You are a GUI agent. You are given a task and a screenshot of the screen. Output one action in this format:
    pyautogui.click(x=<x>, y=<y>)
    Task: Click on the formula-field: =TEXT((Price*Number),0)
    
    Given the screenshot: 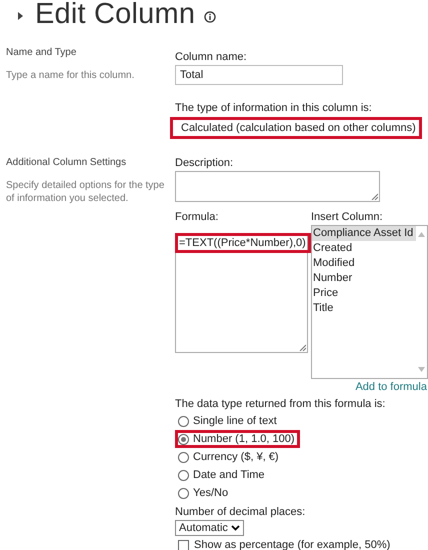 What is the action you would take?
    pyautogui.click(x=241, y=293)
    